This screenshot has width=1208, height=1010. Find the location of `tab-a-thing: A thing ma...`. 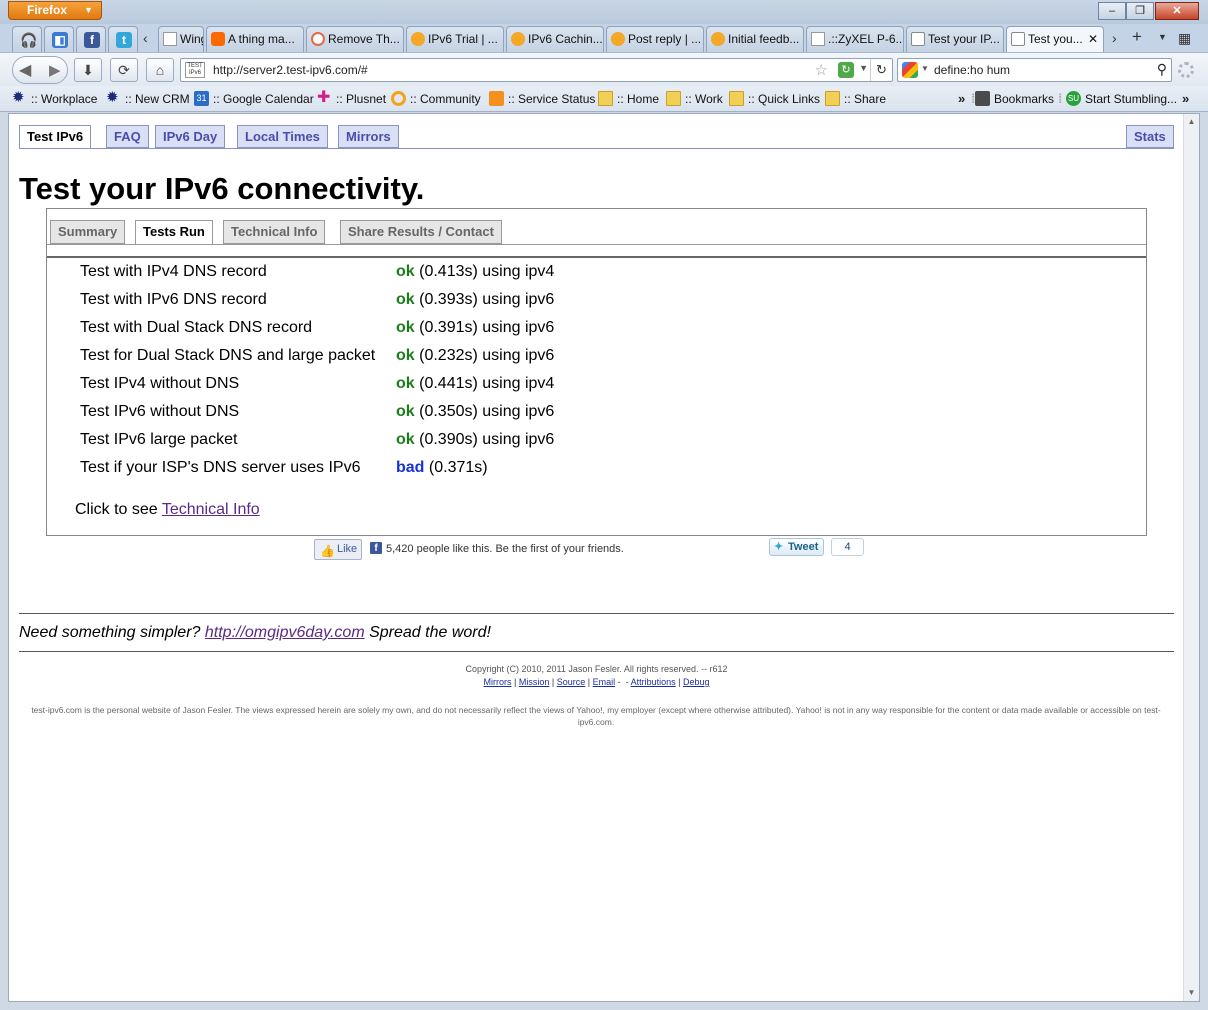

tab-a-thing: A thing ma... is located at coordinates (255, 39).